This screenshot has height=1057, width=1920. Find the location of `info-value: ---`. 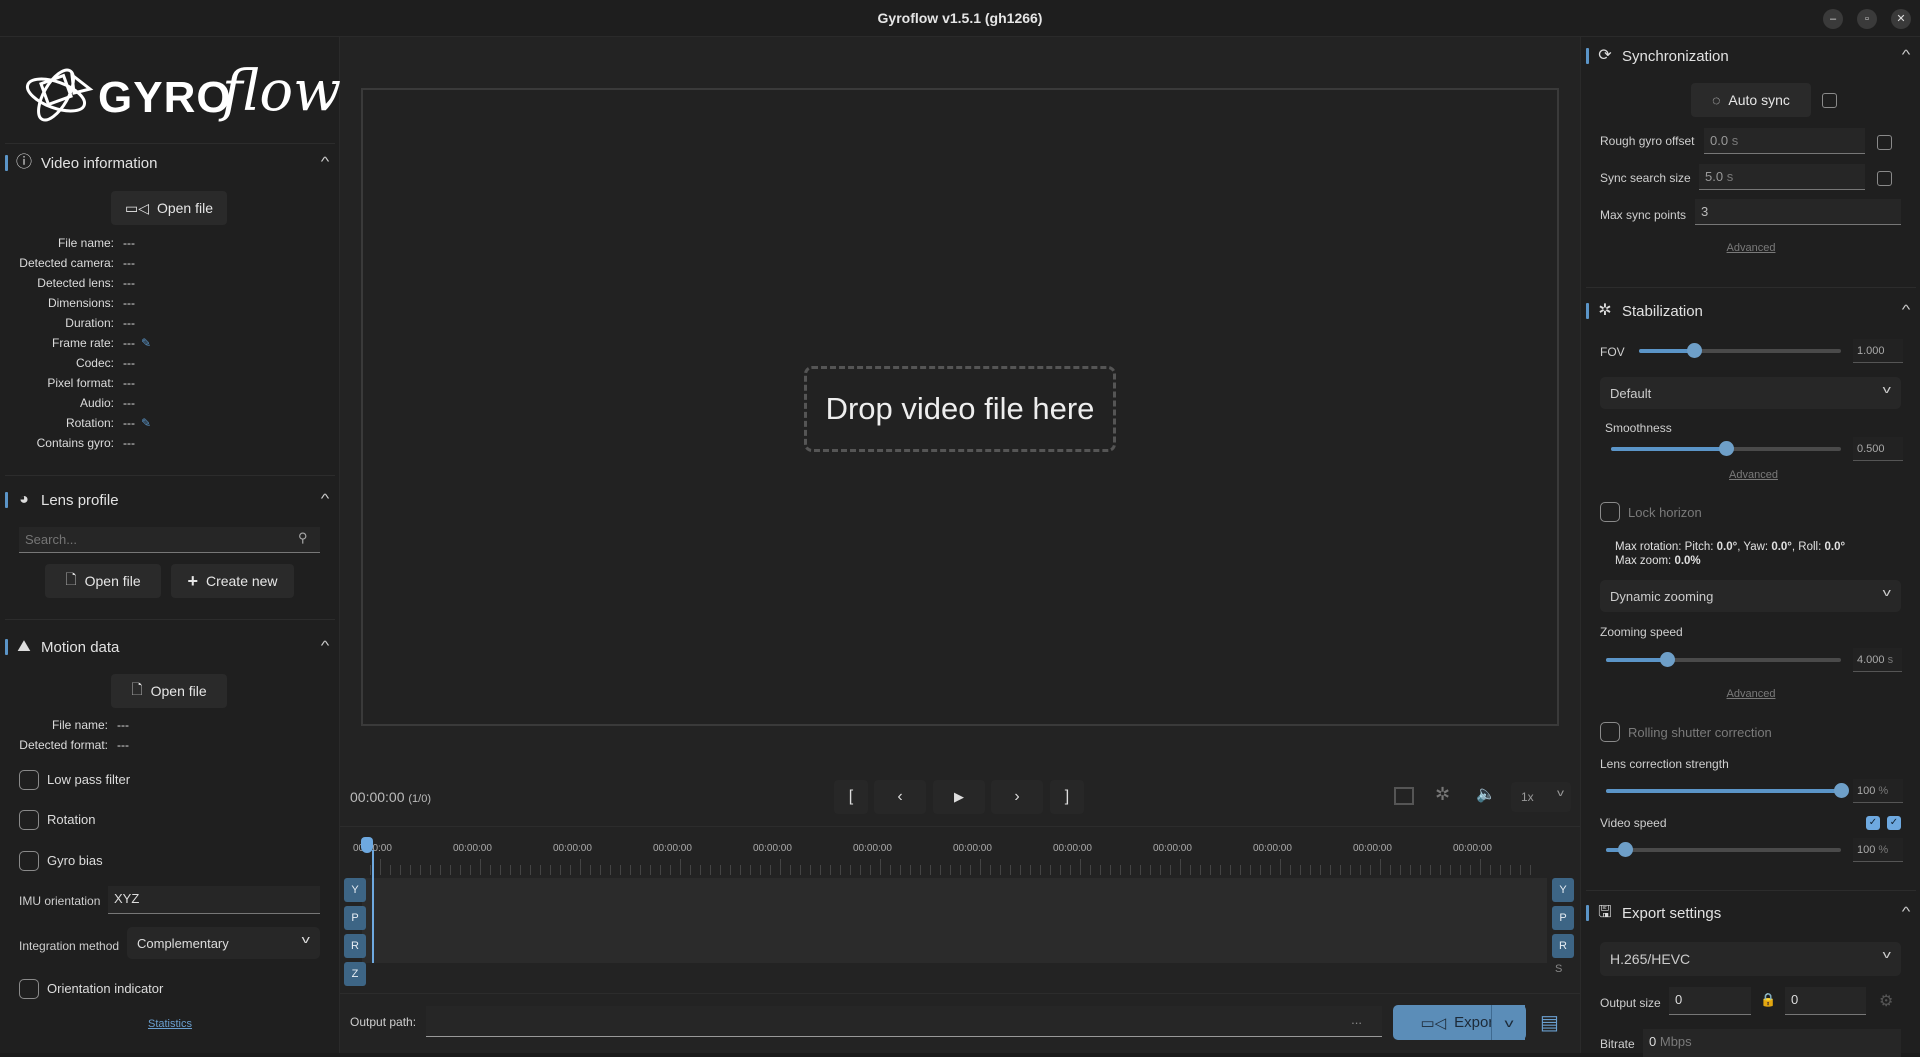

info-value: --- is located at coordinates (129, 283).